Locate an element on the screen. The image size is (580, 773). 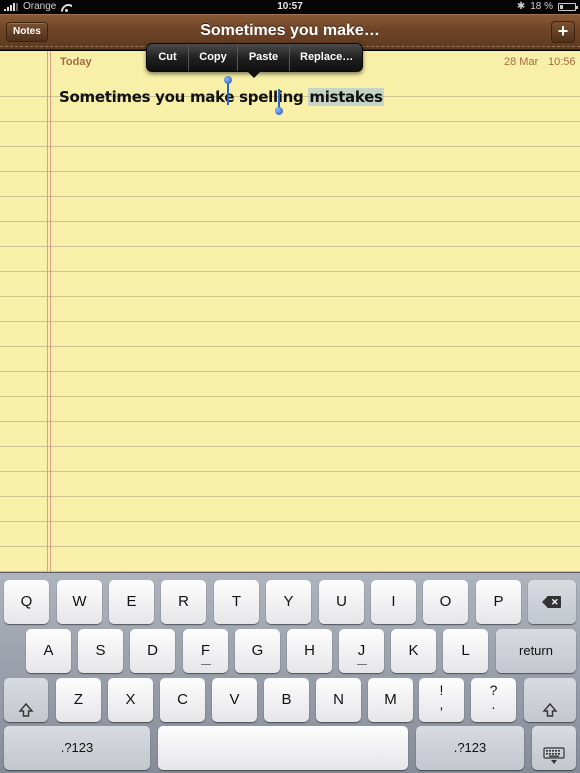
return-key: return is located at coordinates (536, 651).